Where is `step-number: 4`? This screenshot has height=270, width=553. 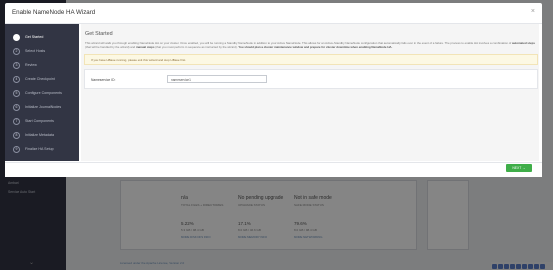 step-number: 4 is located at coordinates (16, 79).